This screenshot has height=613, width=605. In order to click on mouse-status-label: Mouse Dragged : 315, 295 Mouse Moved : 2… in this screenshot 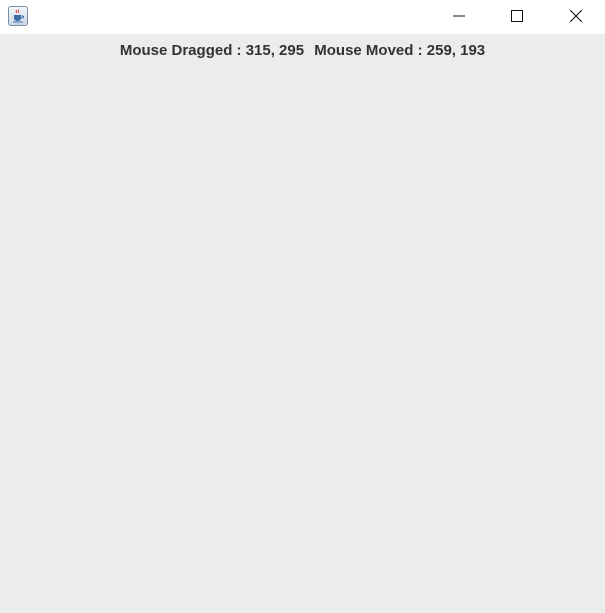, I will do `click(302, 50)`.